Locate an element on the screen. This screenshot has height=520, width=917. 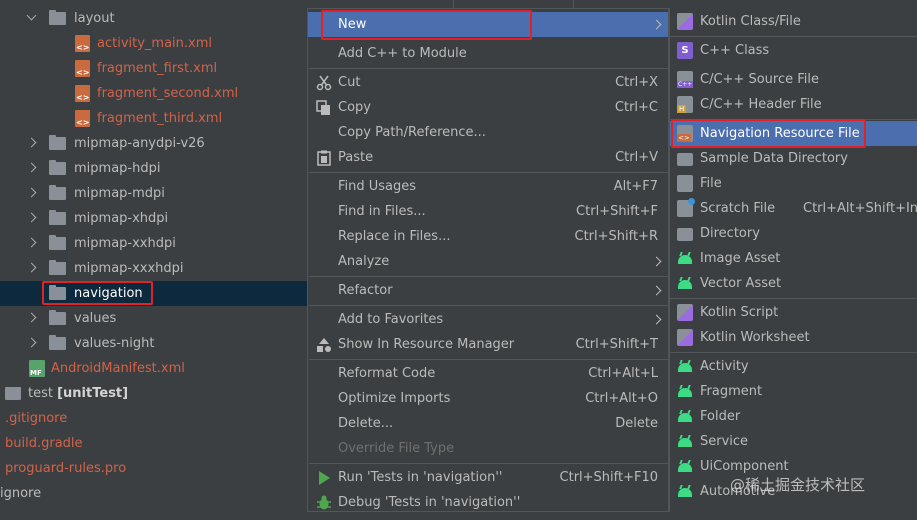
menu-item-shortcut: Ctrl+Shift+F10 is located at coordinates (608, 477).